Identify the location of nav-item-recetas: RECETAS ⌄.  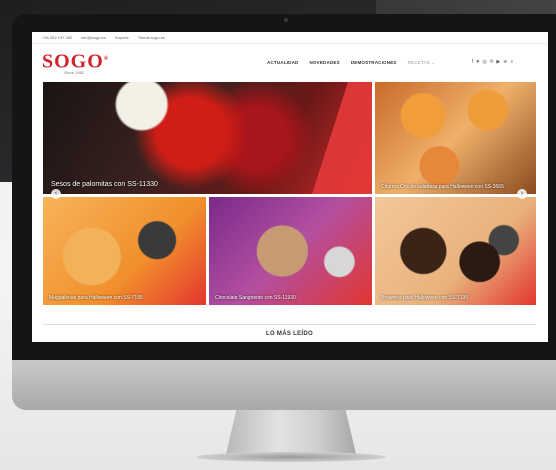
(422, 63).